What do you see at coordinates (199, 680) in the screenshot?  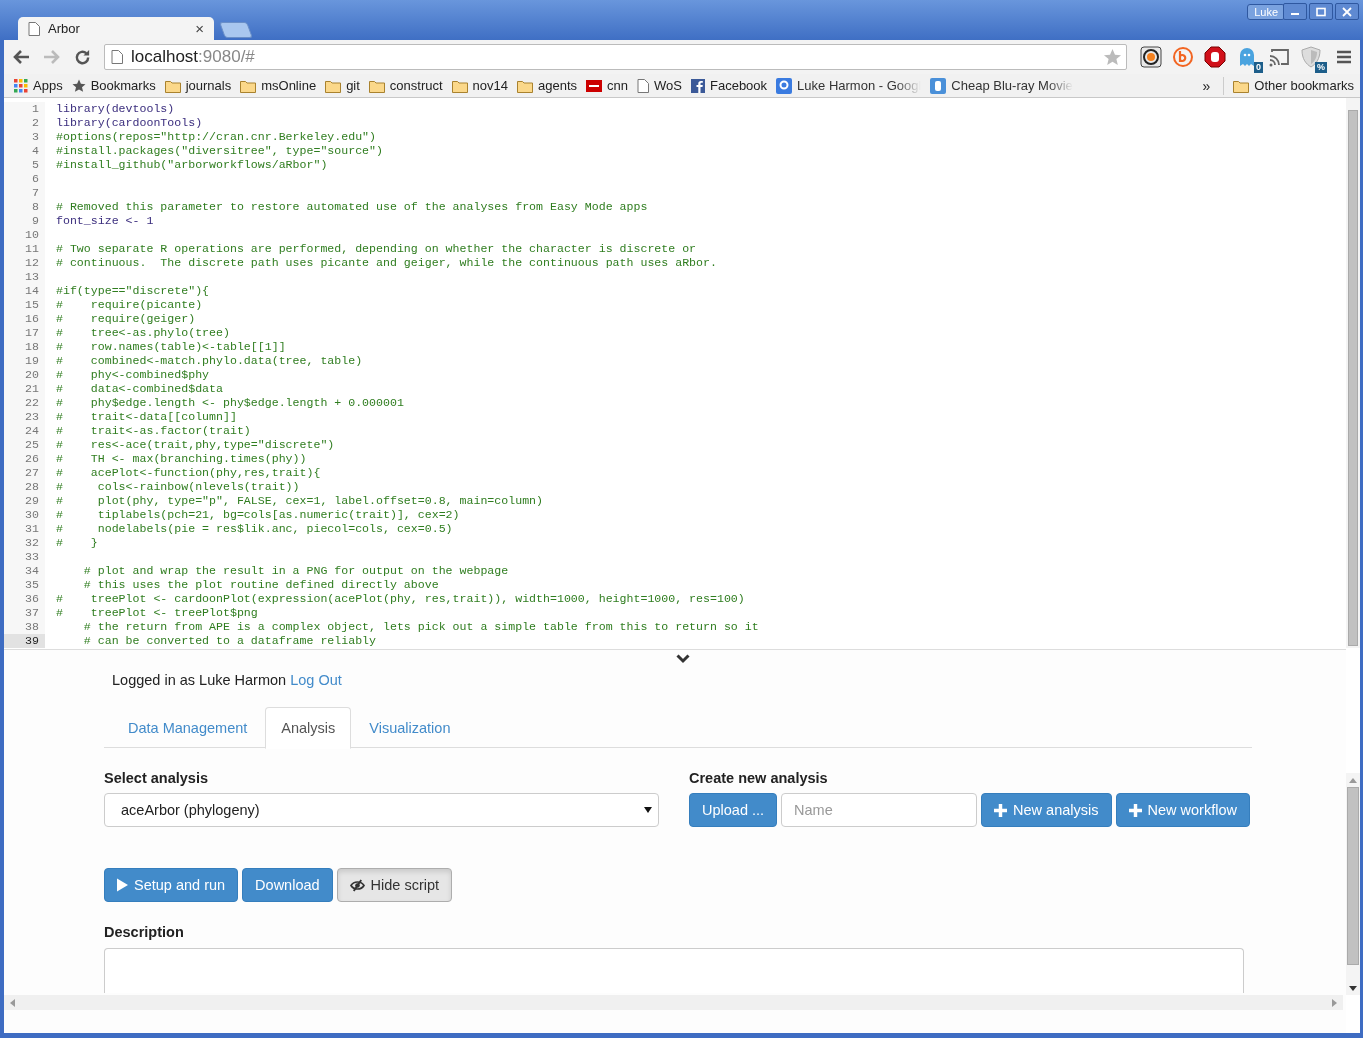 I see `login-status: Logged in as Luke Harmon` at bounding box center [199, 680].